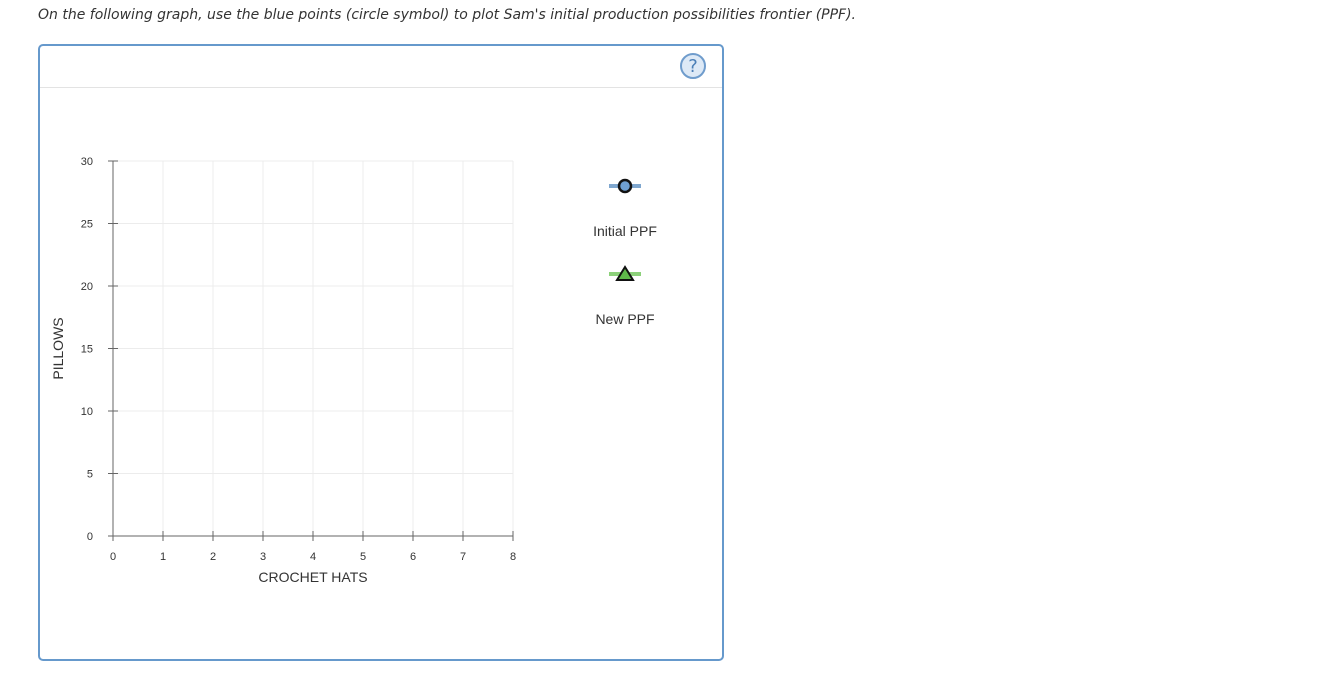 This screenshot has height=685, width=1340. What do you see at coordinates (113, 557) in the screenshot?
I see `x-tick-label: 0` at bounding box center [113, 557].